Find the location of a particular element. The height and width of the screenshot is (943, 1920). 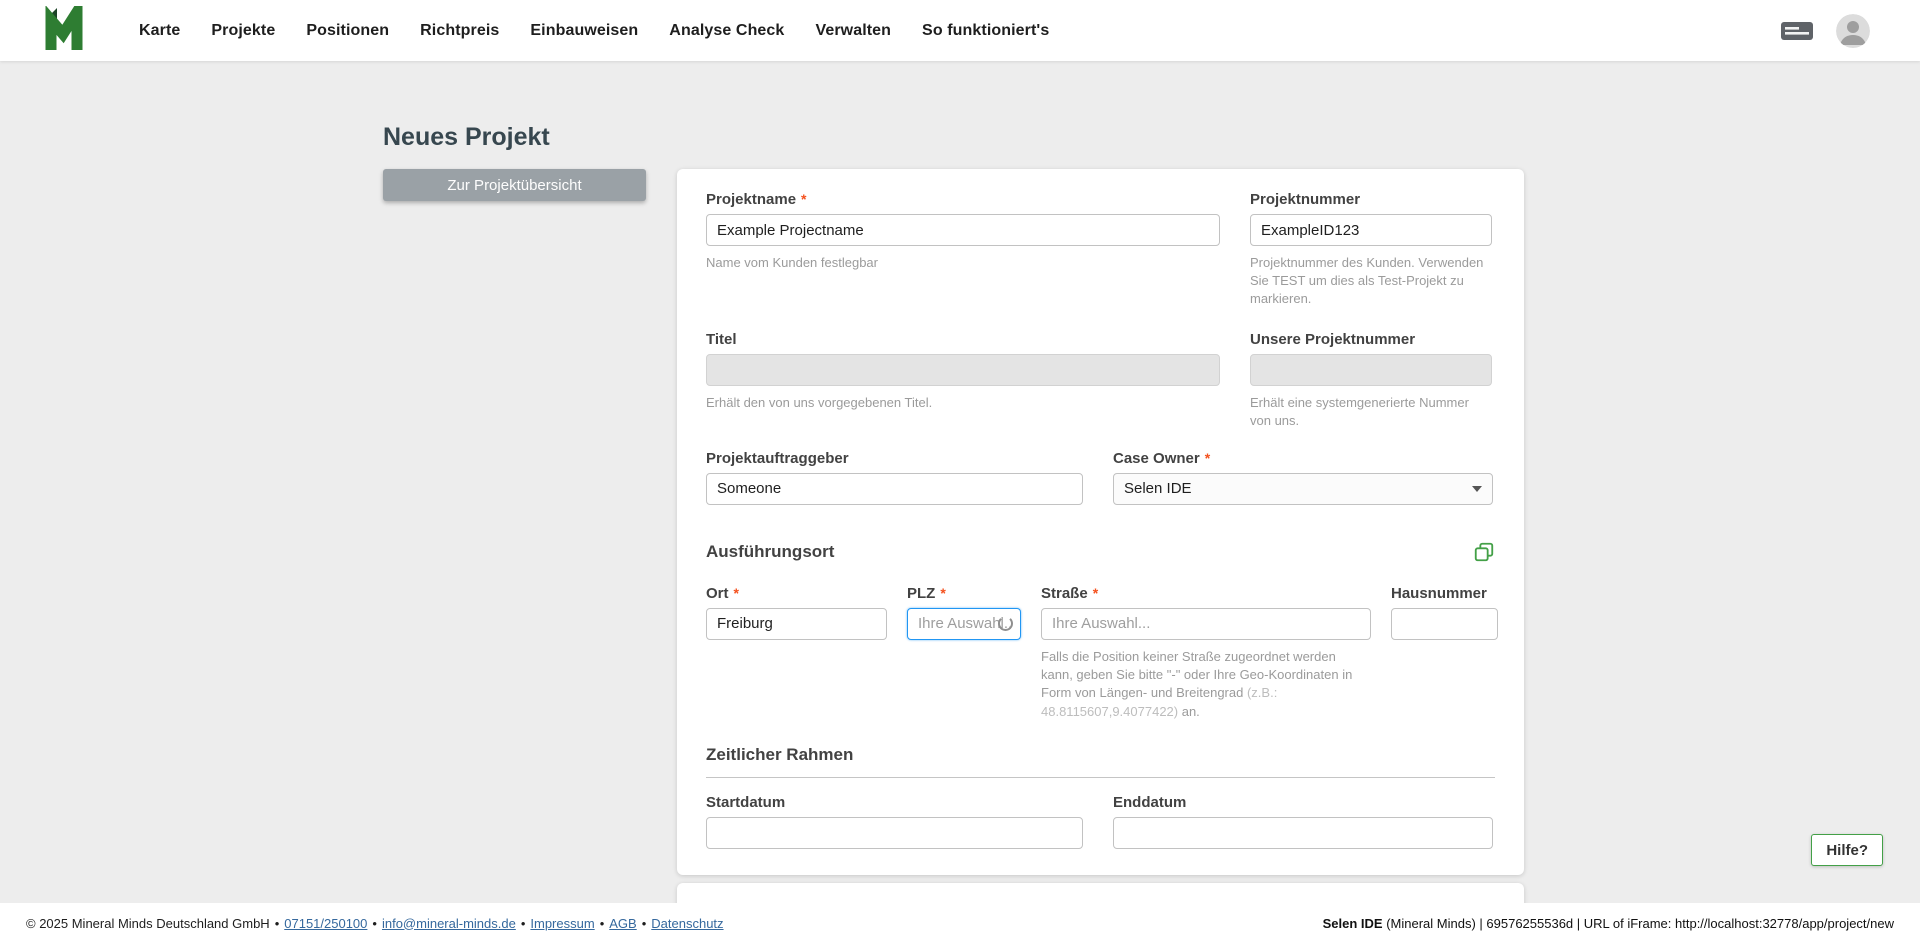

footer-email-link: info@mineral-minds.de is located at coordinates (449, 923).